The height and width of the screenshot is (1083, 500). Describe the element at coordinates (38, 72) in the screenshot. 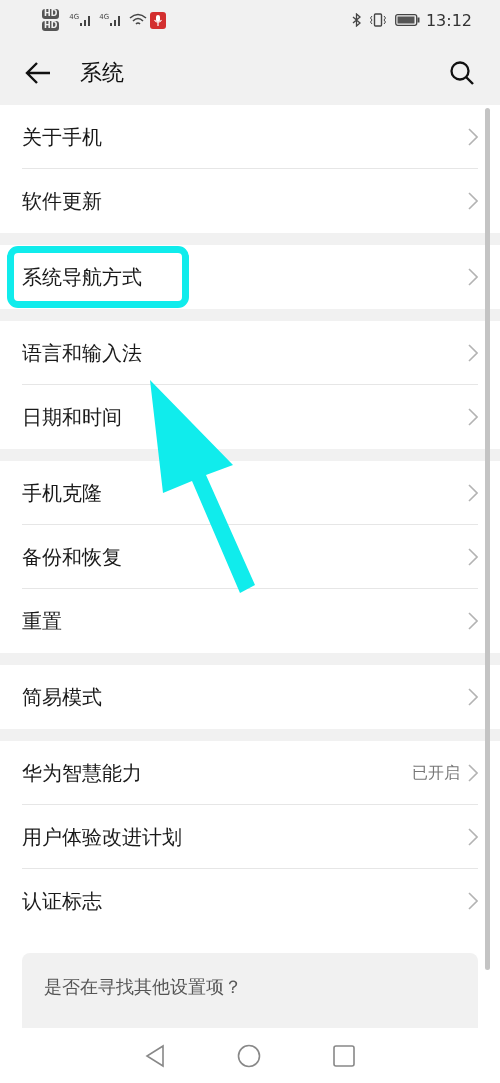

I see `back-button` at that location.